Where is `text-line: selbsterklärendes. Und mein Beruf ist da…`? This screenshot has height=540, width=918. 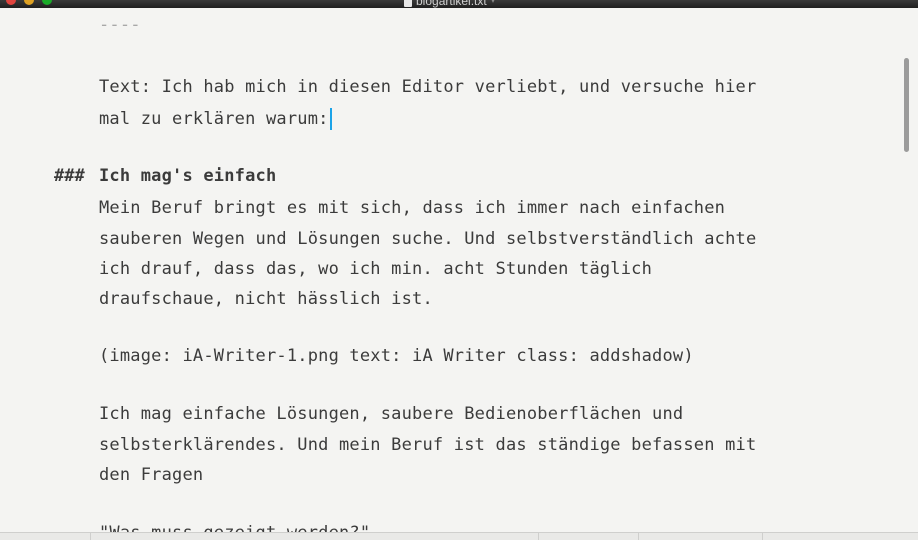 text-line: selbsterklärendes. Und mein Beruf ist da… is located at coordinates (427, 445).